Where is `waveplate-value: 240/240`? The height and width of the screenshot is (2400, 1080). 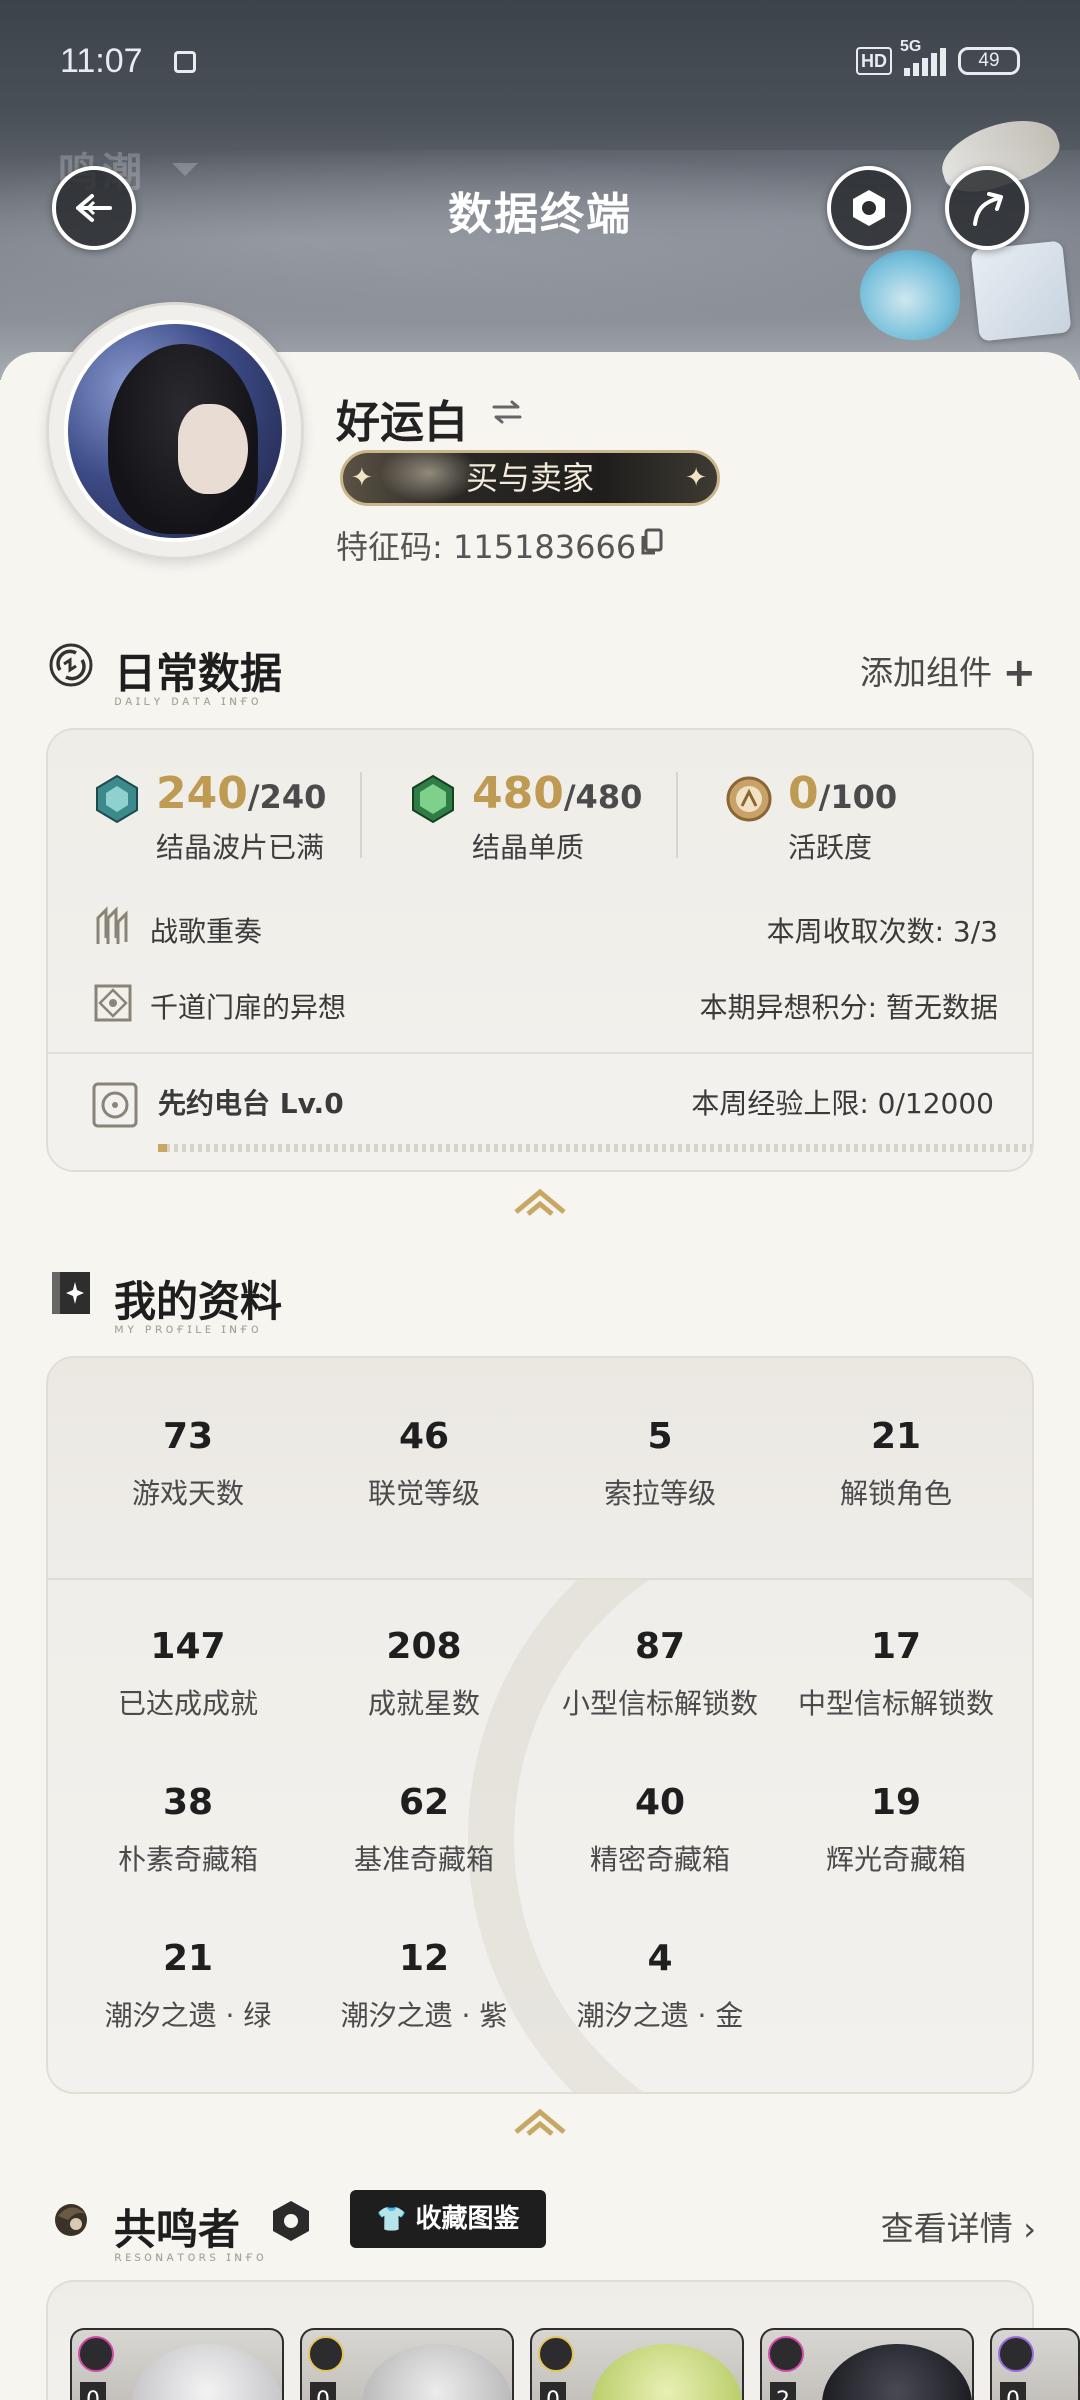 waveplate-value: 240/240 is located at coordinates (241, 793).